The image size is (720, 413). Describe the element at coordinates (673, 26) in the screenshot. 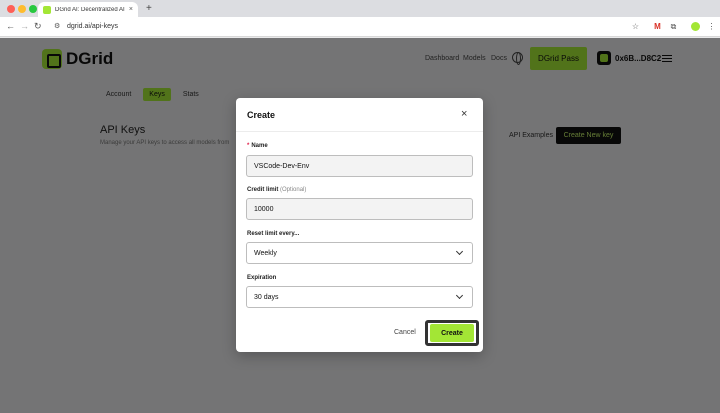

I see `extensions-icon: ⧉` at that location.